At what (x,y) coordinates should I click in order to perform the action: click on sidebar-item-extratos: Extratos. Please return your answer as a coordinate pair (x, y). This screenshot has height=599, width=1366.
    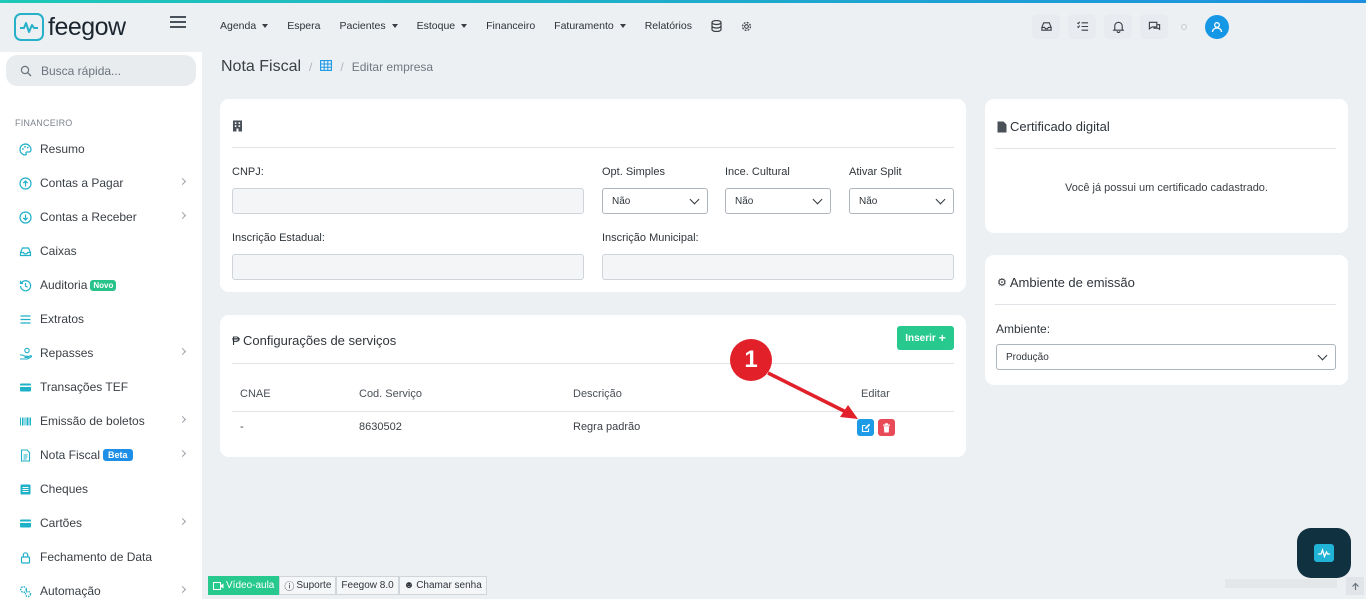
    Looking at the image, I should click on (101, 319).